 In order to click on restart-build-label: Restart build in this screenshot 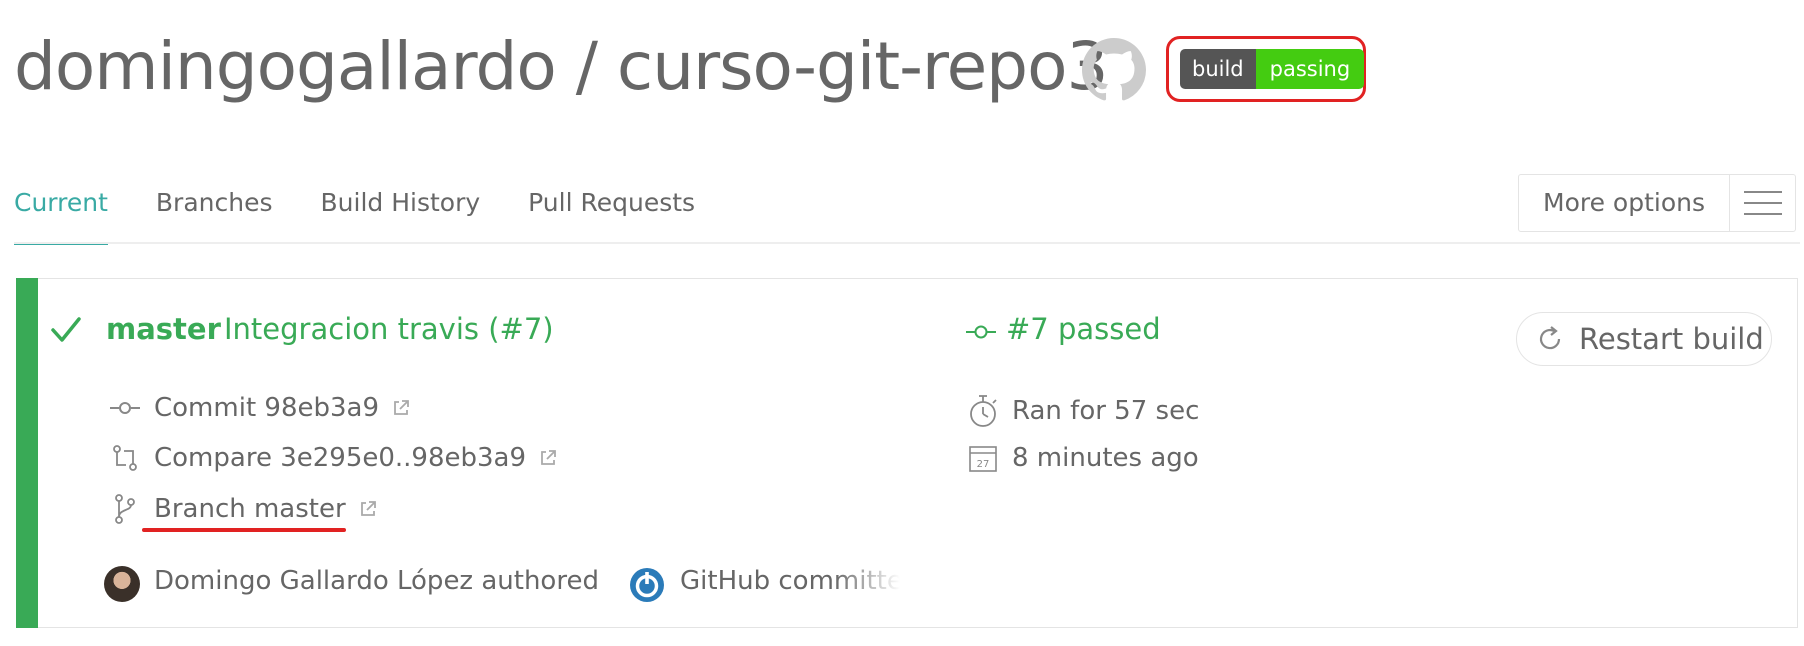, I will do `click(1671, 339)`.